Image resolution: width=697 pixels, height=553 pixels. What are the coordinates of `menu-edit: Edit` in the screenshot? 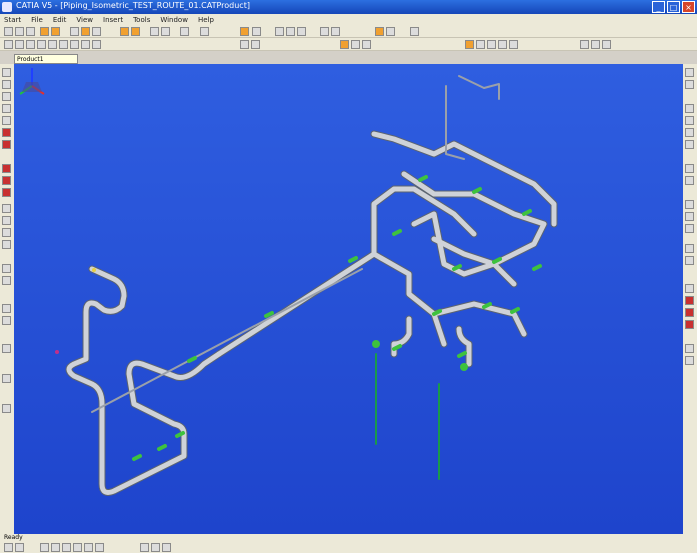 It's located at (60, 20).